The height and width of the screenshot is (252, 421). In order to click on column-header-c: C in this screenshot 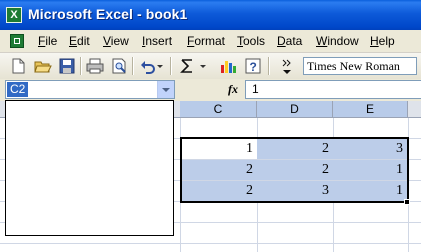, I will do `click(218, 109)`.